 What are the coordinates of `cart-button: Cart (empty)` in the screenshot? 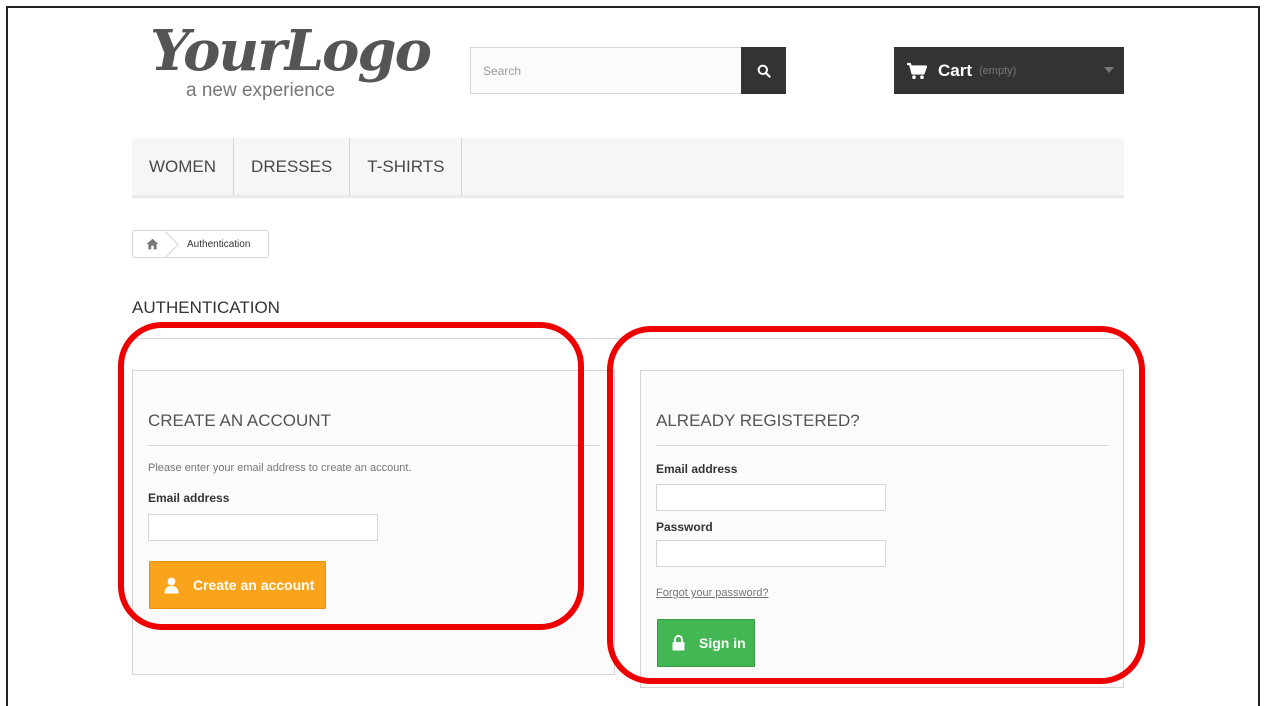 It's located at (1009, 70).